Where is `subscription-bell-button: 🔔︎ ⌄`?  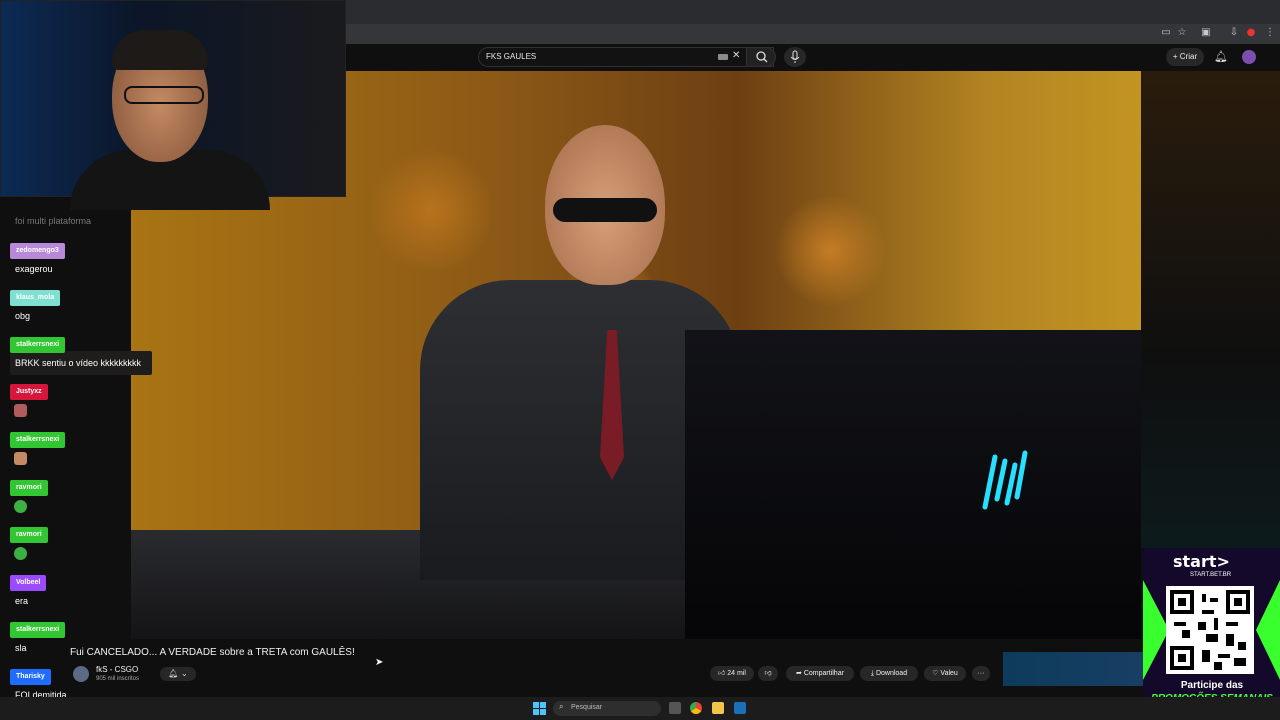
subscription-bell-button: 🔔︎ ⌄ is located at coordinates (178, 674).